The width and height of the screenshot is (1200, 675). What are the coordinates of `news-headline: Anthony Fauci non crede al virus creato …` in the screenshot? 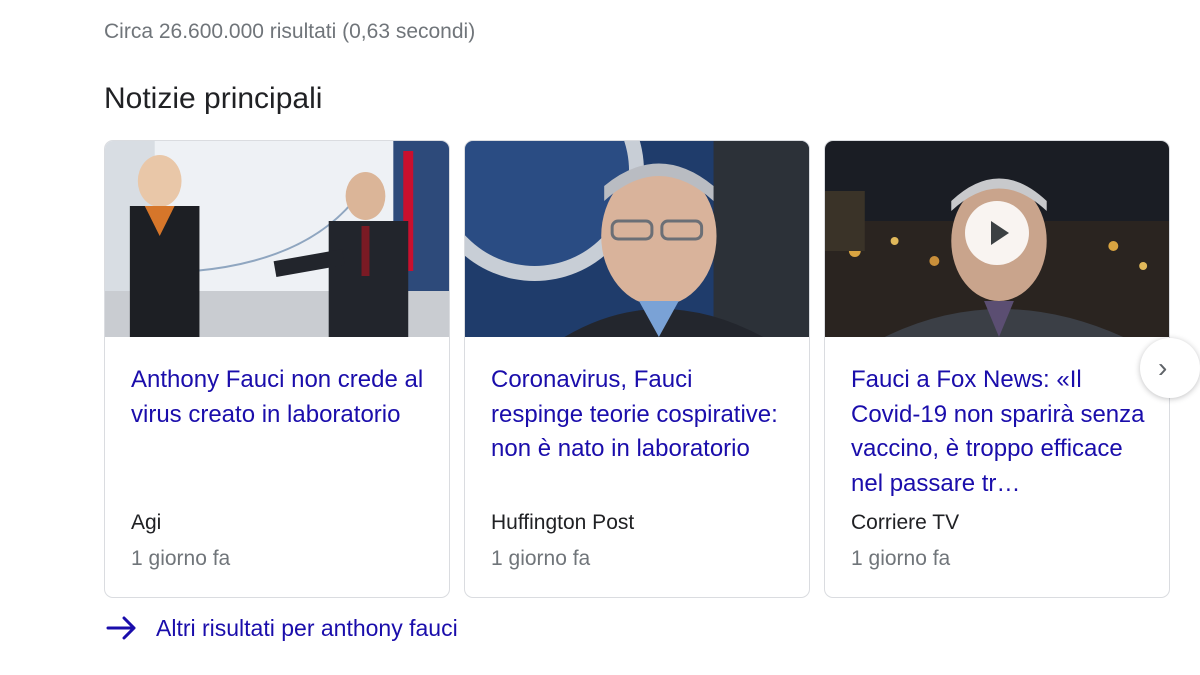 It's located at (281, 433).